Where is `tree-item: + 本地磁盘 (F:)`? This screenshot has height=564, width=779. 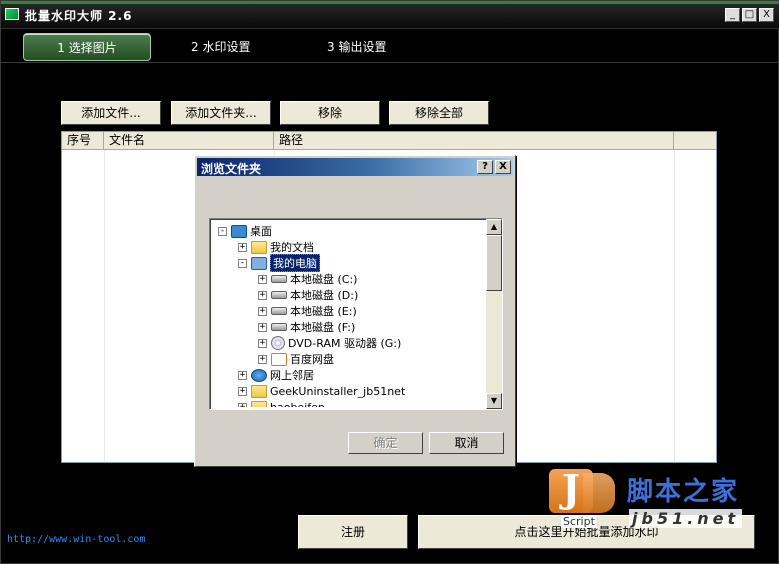
tree-item: + 本地磁盘 (F:) is located at coordinates (306, 327).